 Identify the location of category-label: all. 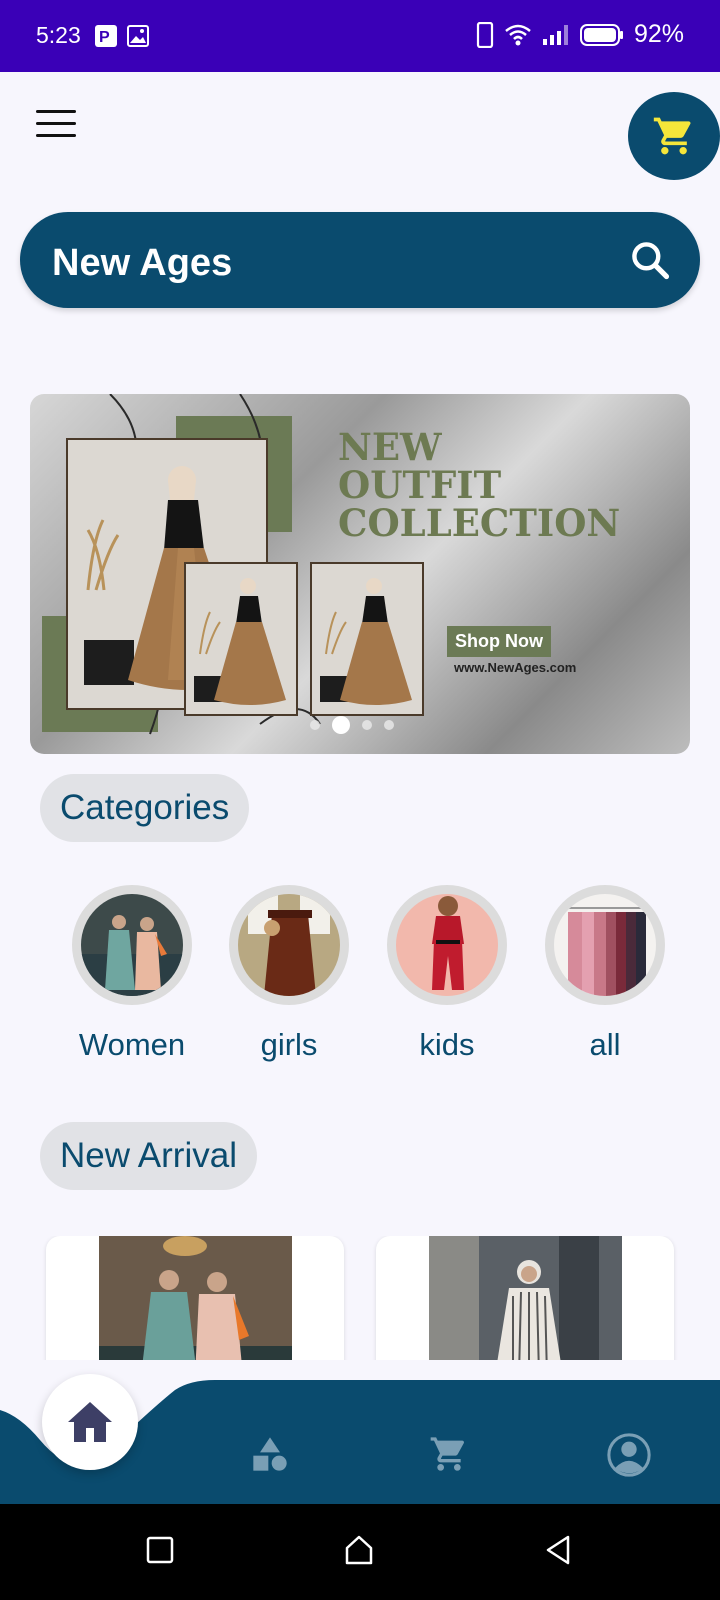
(605, 1044).